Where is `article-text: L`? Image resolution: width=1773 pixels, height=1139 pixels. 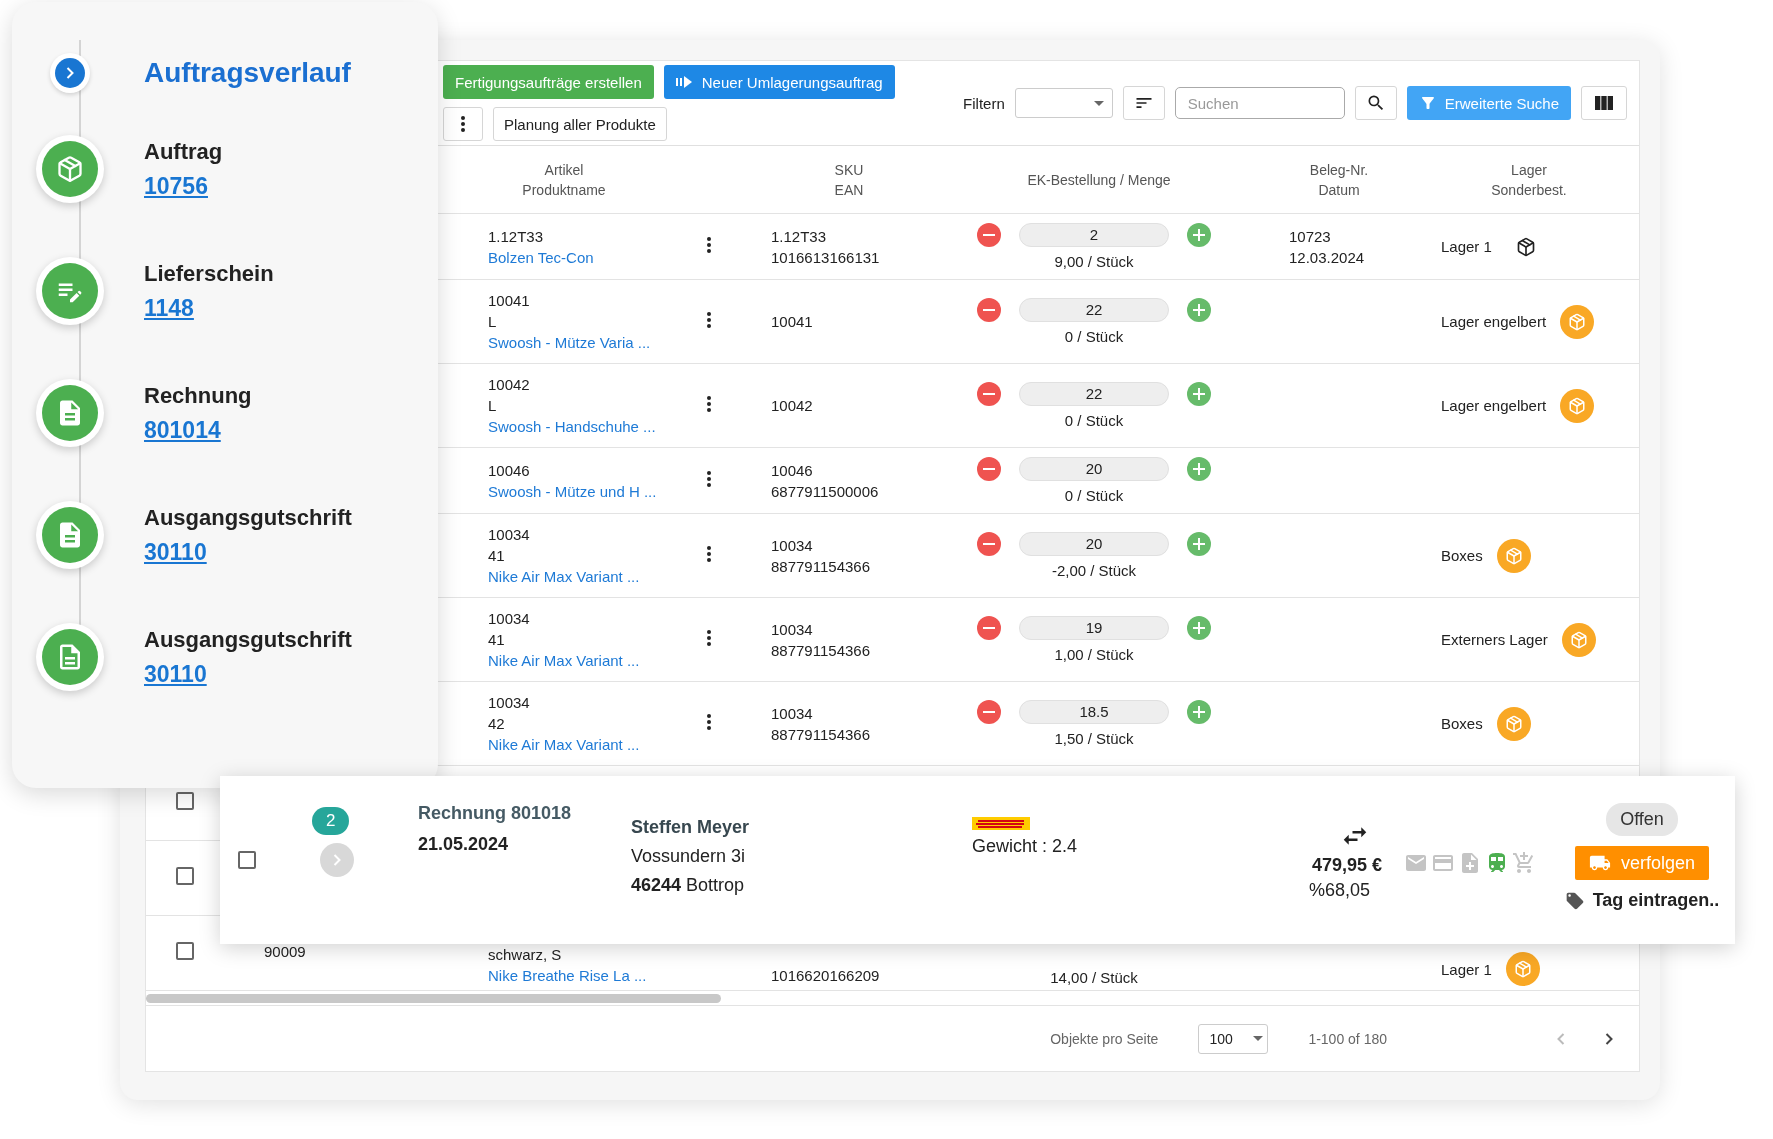 article-text: L is located at coordinates (493, 322).